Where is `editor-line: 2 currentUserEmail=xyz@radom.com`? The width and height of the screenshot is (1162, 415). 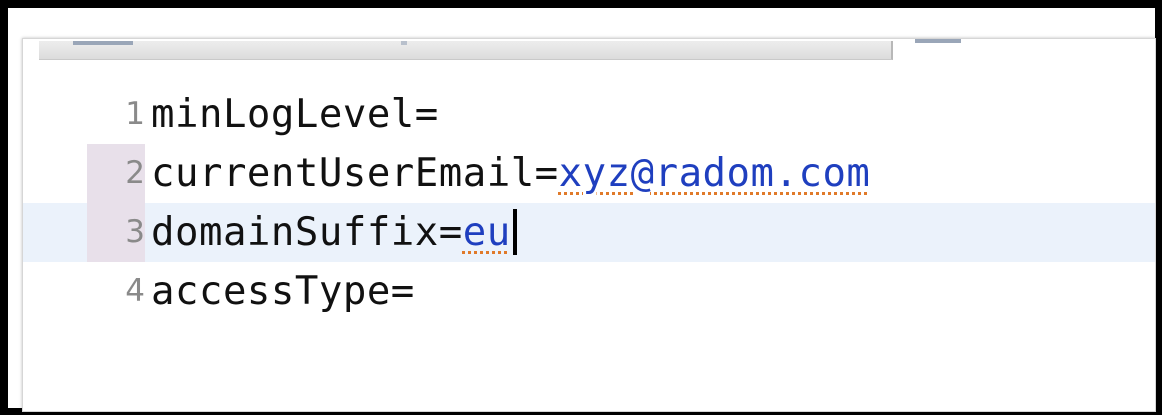
editor-line: 2 currentUserEmail=xyz@radom.com is located at coordinates (589, 173).